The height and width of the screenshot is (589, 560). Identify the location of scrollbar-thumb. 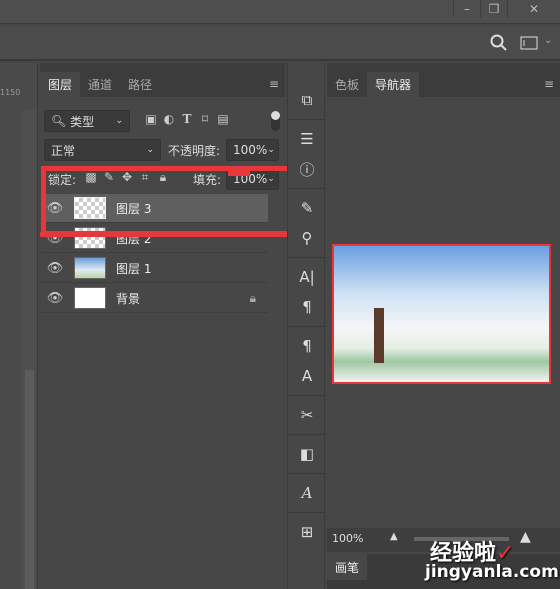
(29, 479).